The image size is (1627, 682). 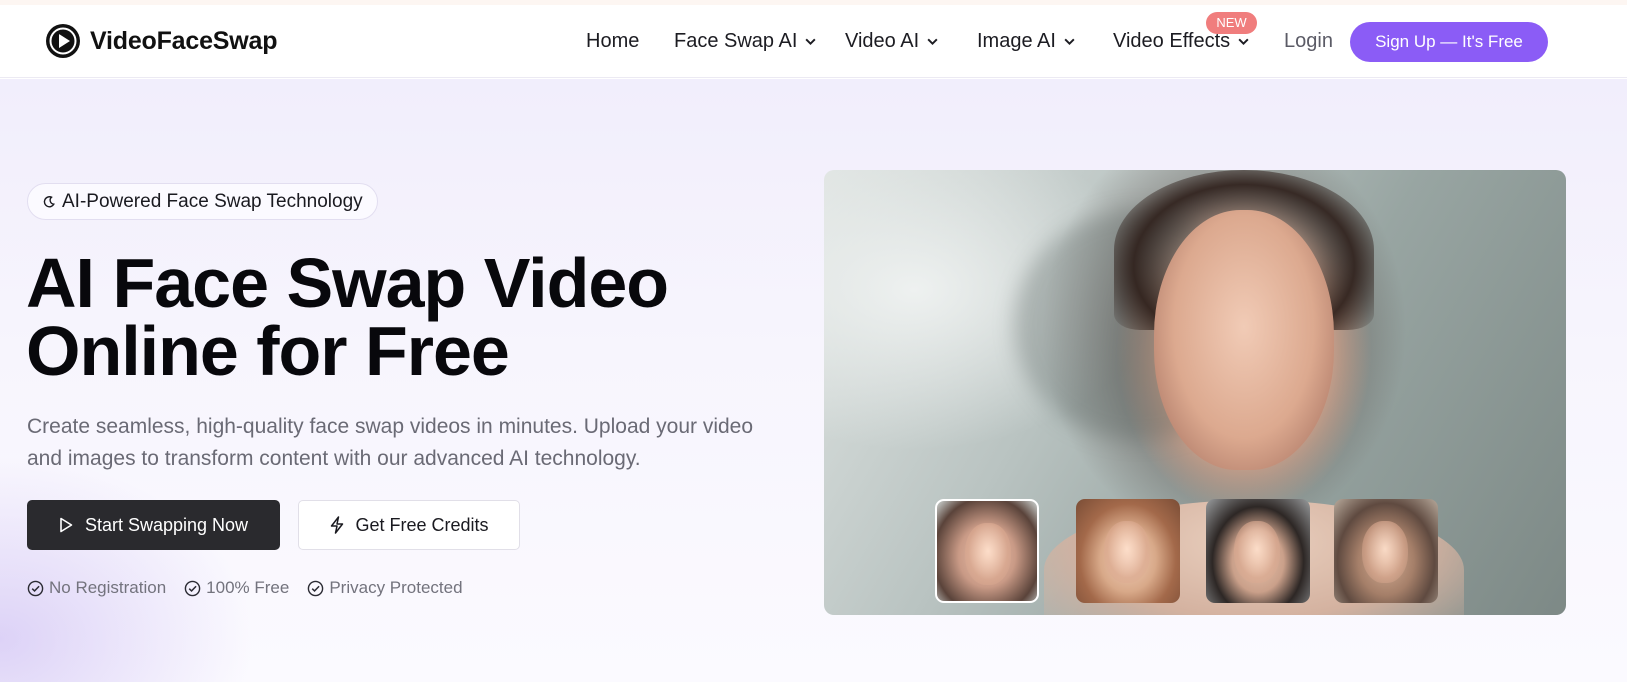 I want to click on nav-image-ai: Image AI, so click(x=1026, y=41).